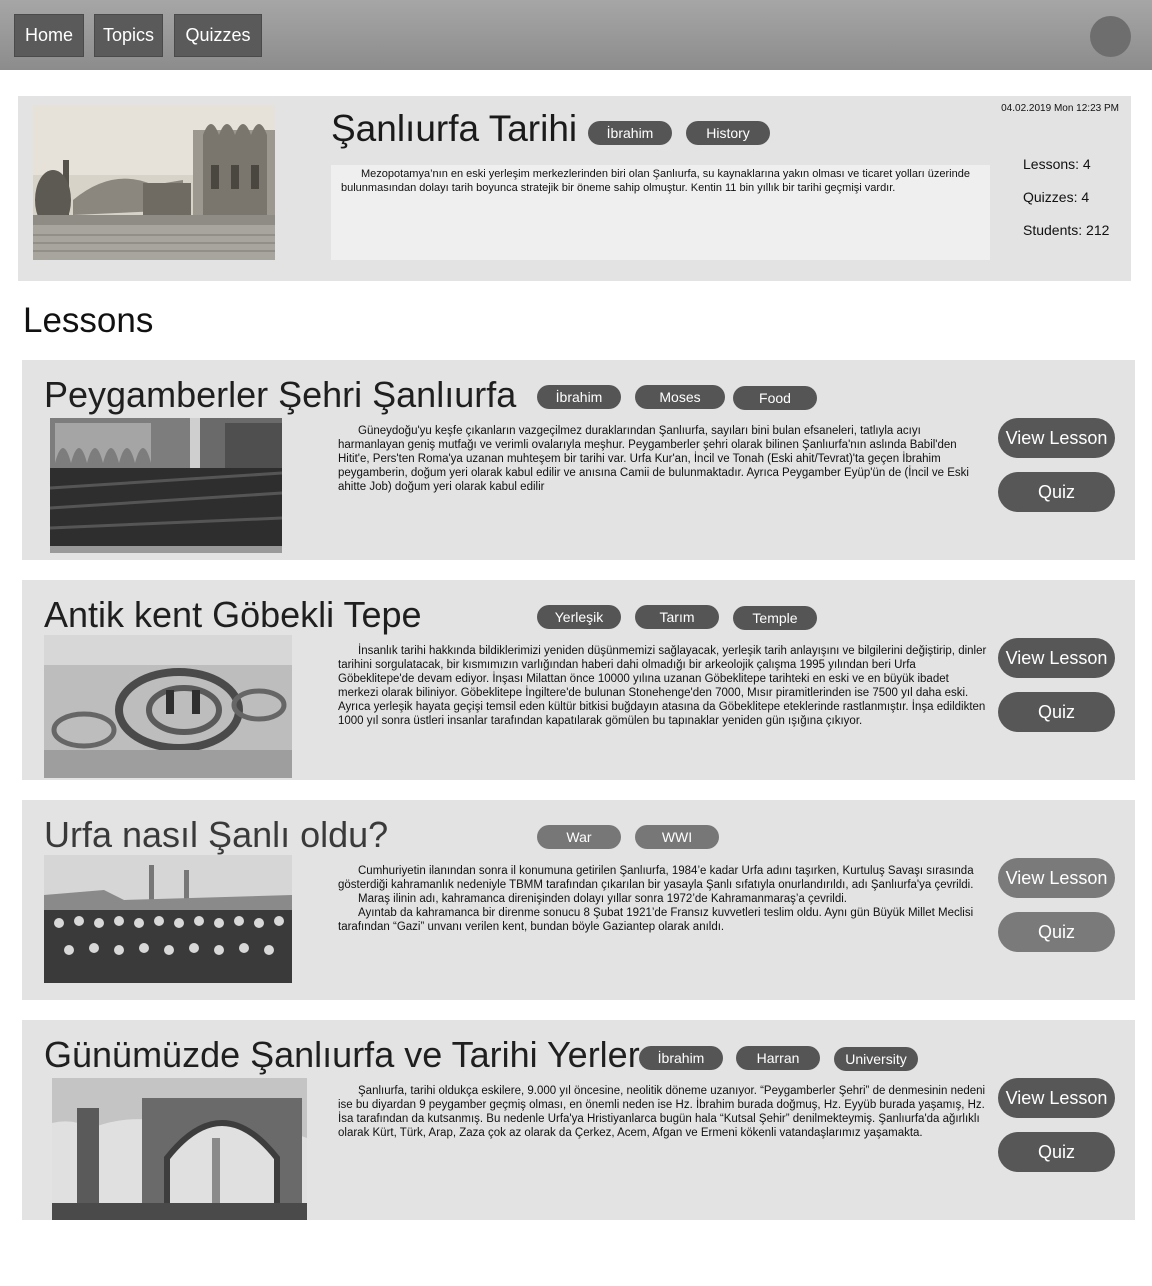 This screenshot has height=1286, width=1152. I want to click on topic-tag-history: History, so click(728, 133).